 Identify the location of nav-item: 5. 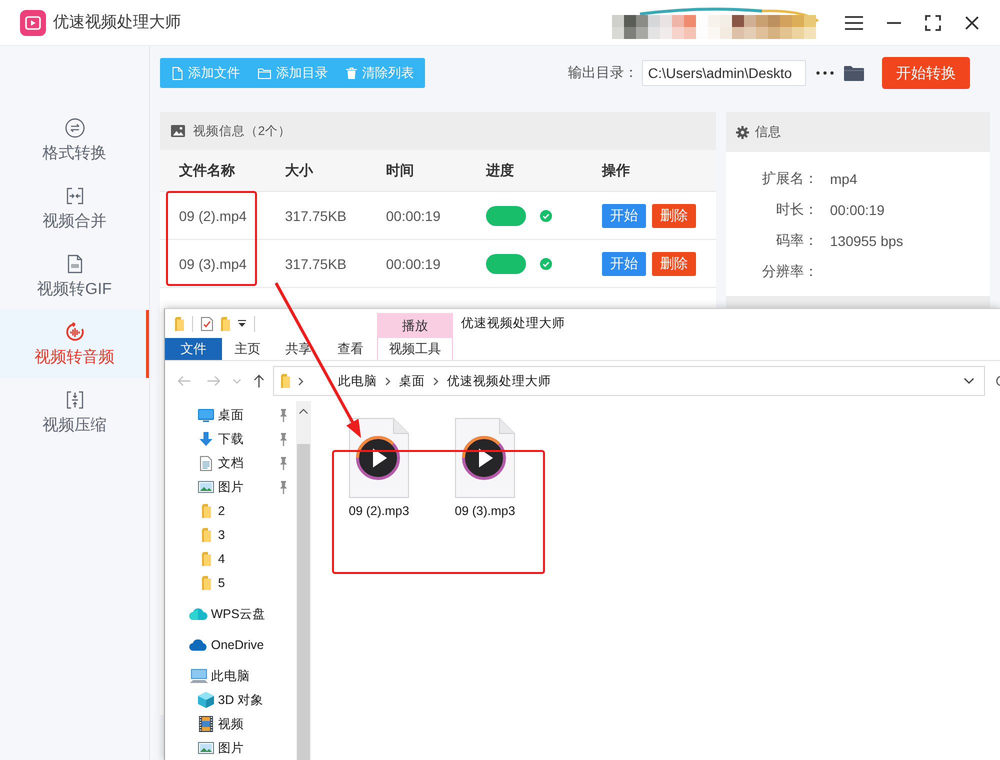
(230, 583).